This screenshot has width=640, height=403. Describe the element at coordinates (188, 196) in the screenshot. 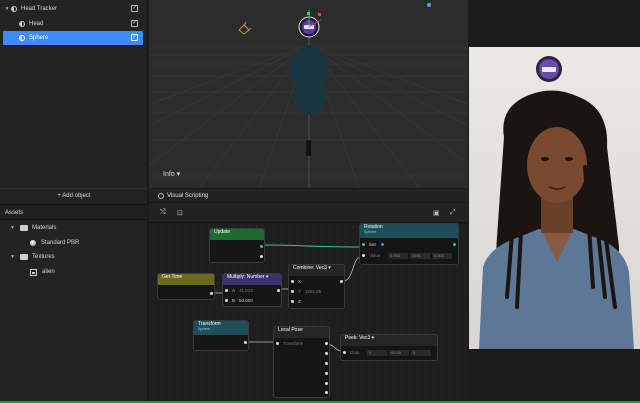

I see `visual-scripting-title: Visual Scripting` at that location.